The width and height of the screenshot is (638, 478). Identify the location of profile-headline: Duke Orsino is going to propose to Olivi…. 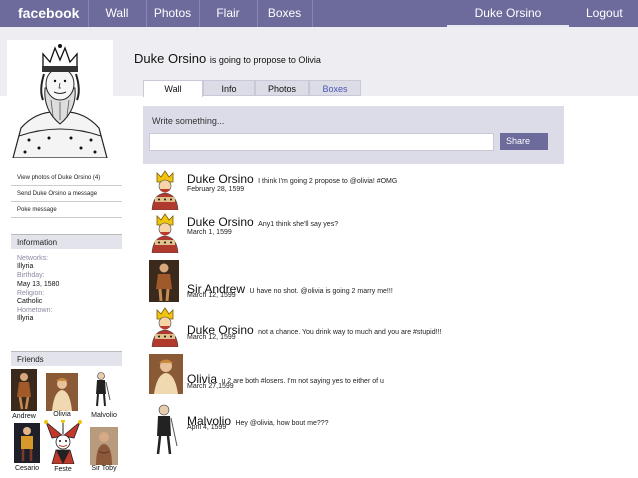
(227, 58).